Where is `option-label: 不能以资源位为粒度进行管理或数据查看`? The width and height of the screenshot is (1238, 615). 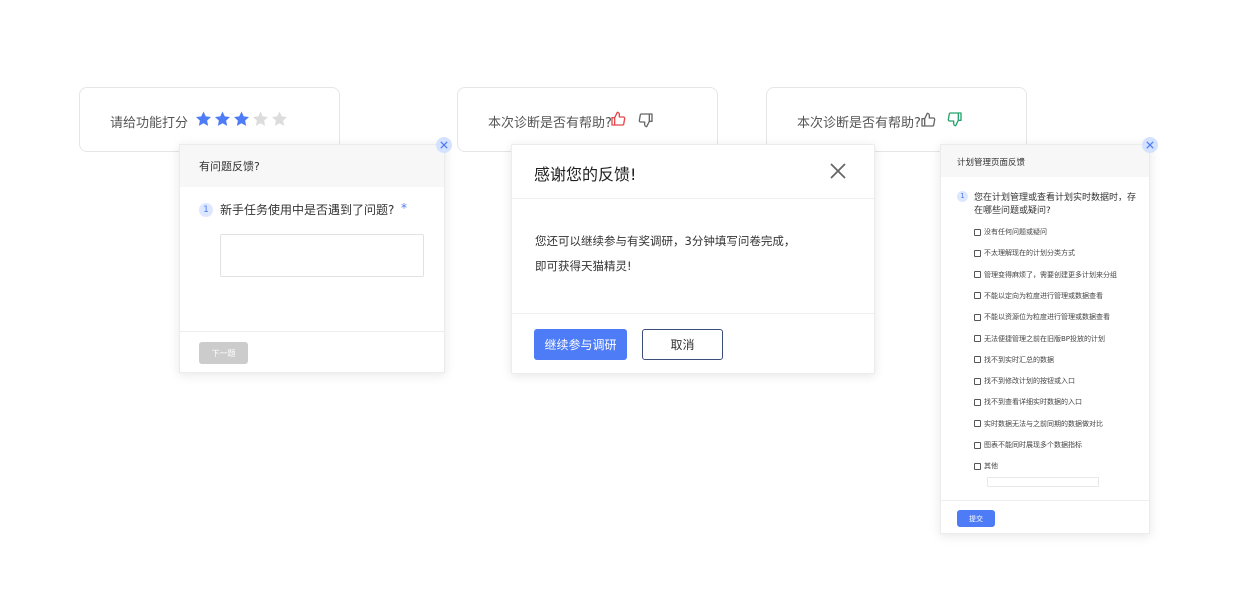 option-label: 不能以资源位为粒度进行管理或数据查看 is located at coordinates (1047, 317).